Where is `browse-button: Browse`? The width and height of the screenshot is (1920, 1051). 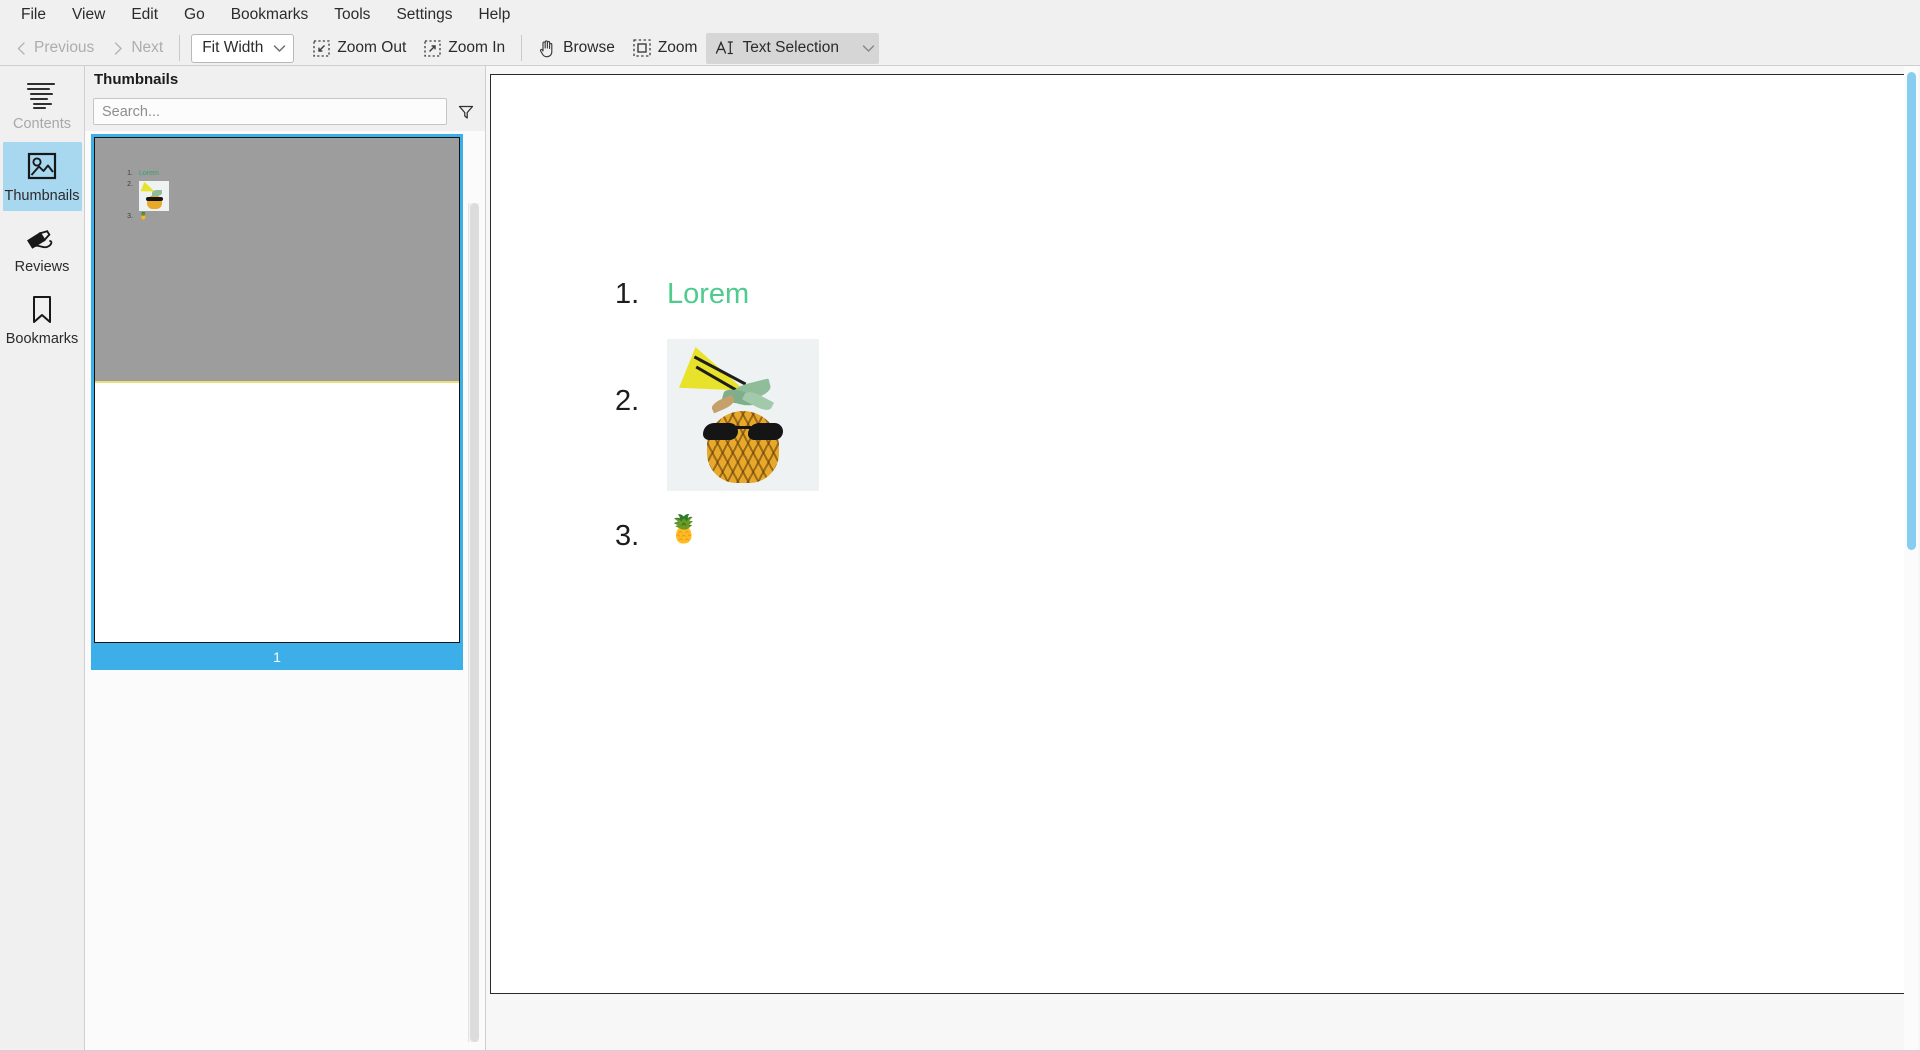 browse-button: Browse is located at coordinates (576, 48).